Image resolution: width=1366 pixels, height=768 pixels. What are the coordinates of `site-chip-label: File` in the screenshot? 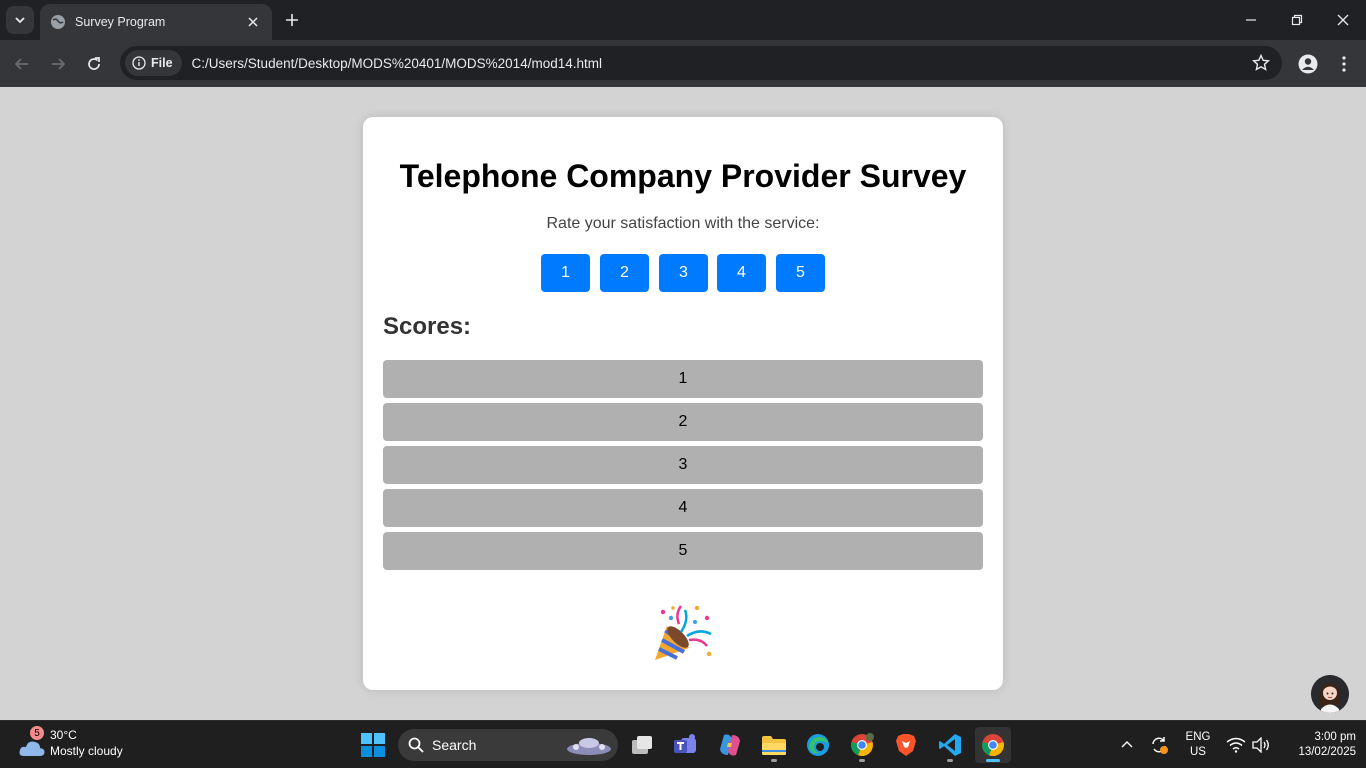 It's located at (162, 63).